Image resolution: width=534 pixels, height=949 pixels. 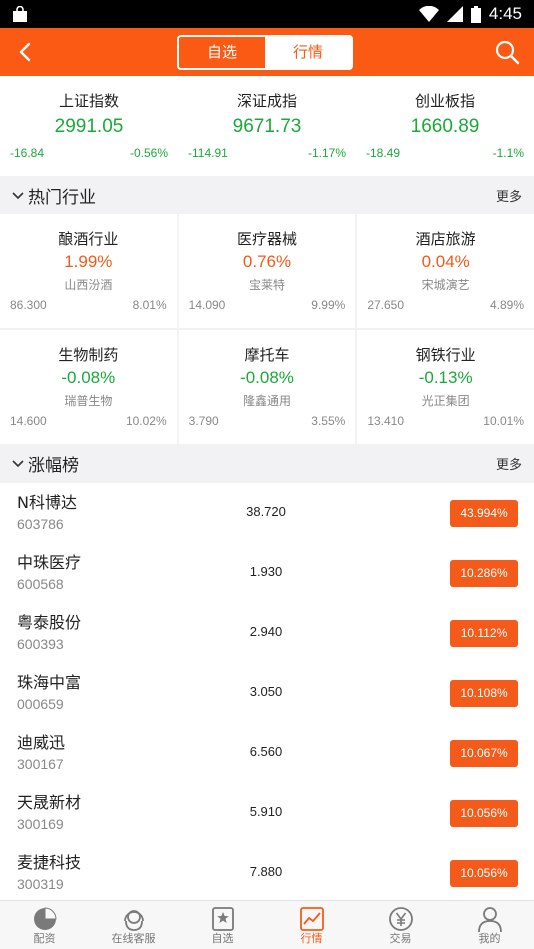 What do you see at coordinates (484, 633) in the screenshot?
I see `percent-badge: 10.112%` at bounding box center [484, 633].